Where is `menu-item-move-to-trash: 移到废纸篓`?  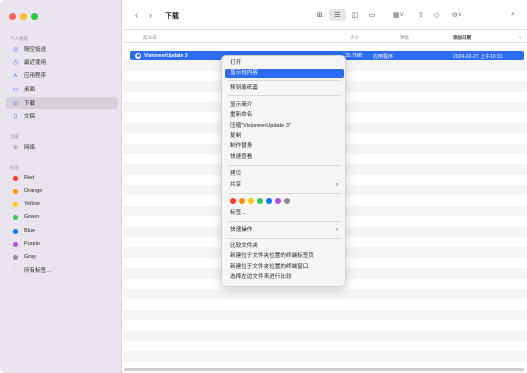
menu-item-move-to-trash: 移到废纸篓 is located at coordinates (284, 88).